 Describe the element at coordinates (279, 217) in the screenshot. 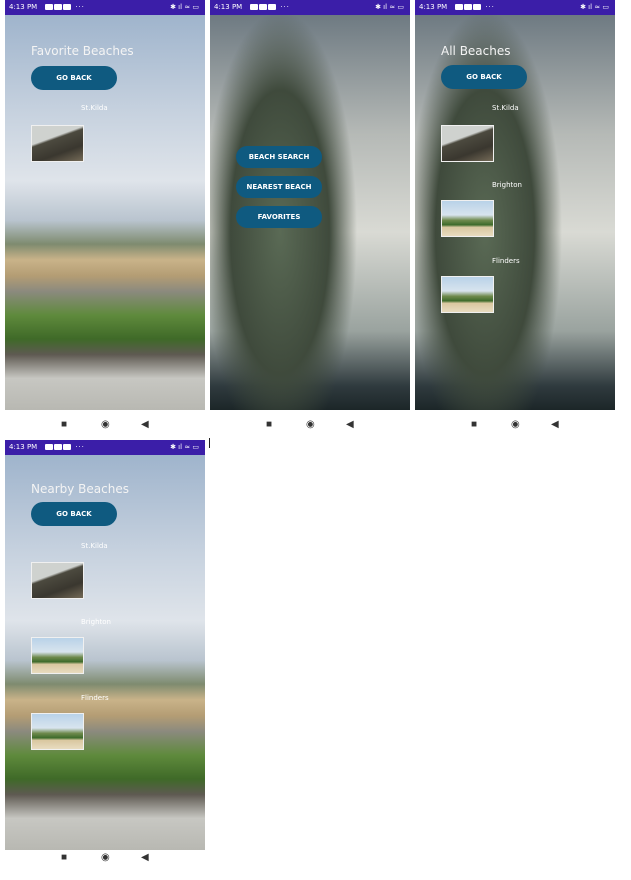

I see `favorites-button: FAVORITES` at that location.